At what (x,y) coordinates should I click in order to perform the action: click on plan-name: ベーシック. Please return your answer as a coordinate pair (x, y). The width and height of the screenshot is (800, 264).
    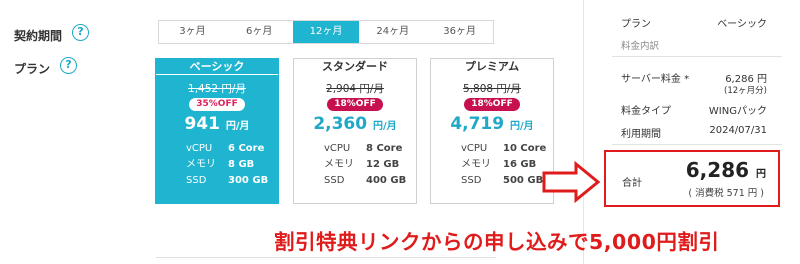
    Looking at the image, I should click on (217, 67).